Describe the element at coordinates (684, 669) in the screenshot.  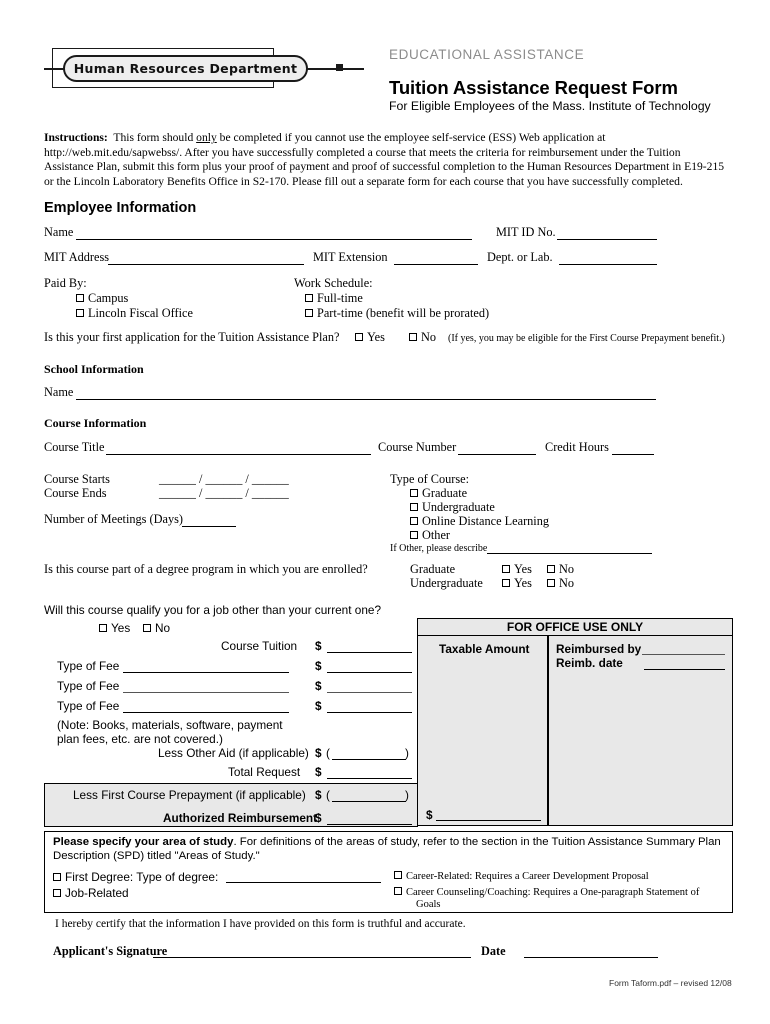
I see `reimb-date-input` at that location.